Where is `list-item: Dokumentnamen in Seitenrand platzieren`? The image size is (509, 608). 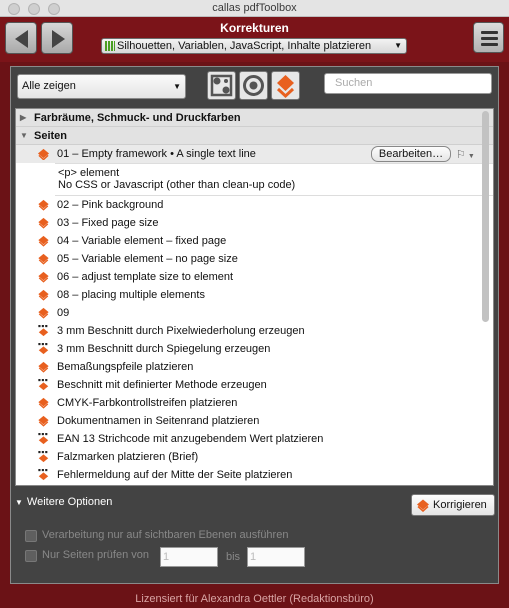
list-item: Dokumentnamen in Seitenrand platzieren is located at coordinates (254, 421).